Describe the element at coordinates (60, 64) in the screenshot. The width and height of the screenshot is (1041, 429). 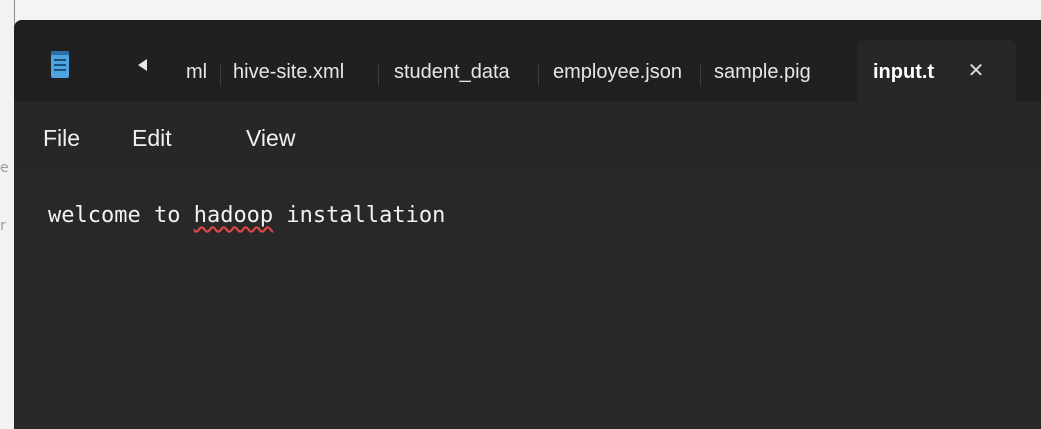
I see `notepad-icon` at that location.